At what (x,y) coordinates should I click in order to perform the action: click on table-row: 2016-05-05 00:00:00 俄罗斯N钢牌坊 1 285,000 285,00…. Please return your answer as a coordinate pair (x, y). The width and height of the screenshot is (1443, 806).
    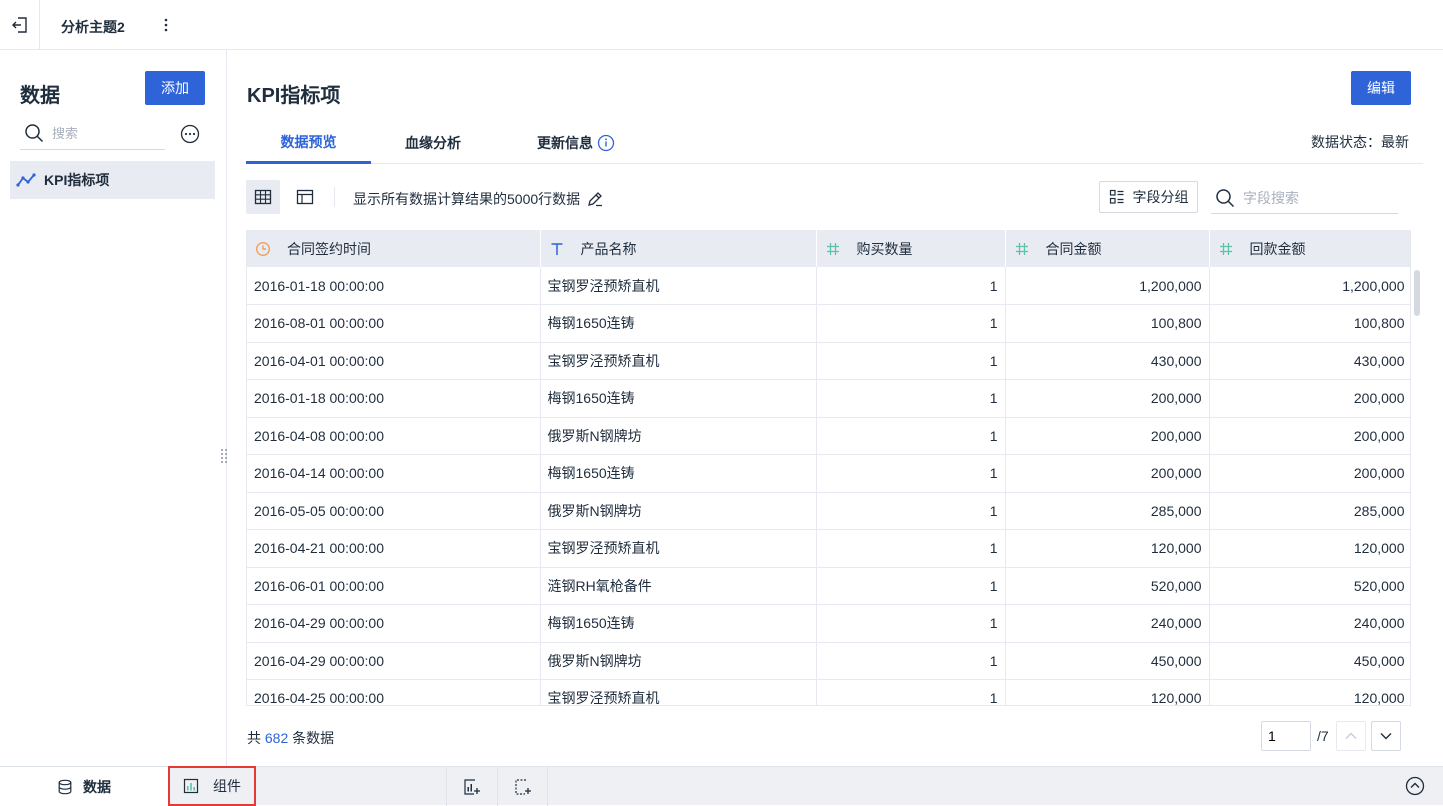
    Looking at the image, I should click on (828, 511).